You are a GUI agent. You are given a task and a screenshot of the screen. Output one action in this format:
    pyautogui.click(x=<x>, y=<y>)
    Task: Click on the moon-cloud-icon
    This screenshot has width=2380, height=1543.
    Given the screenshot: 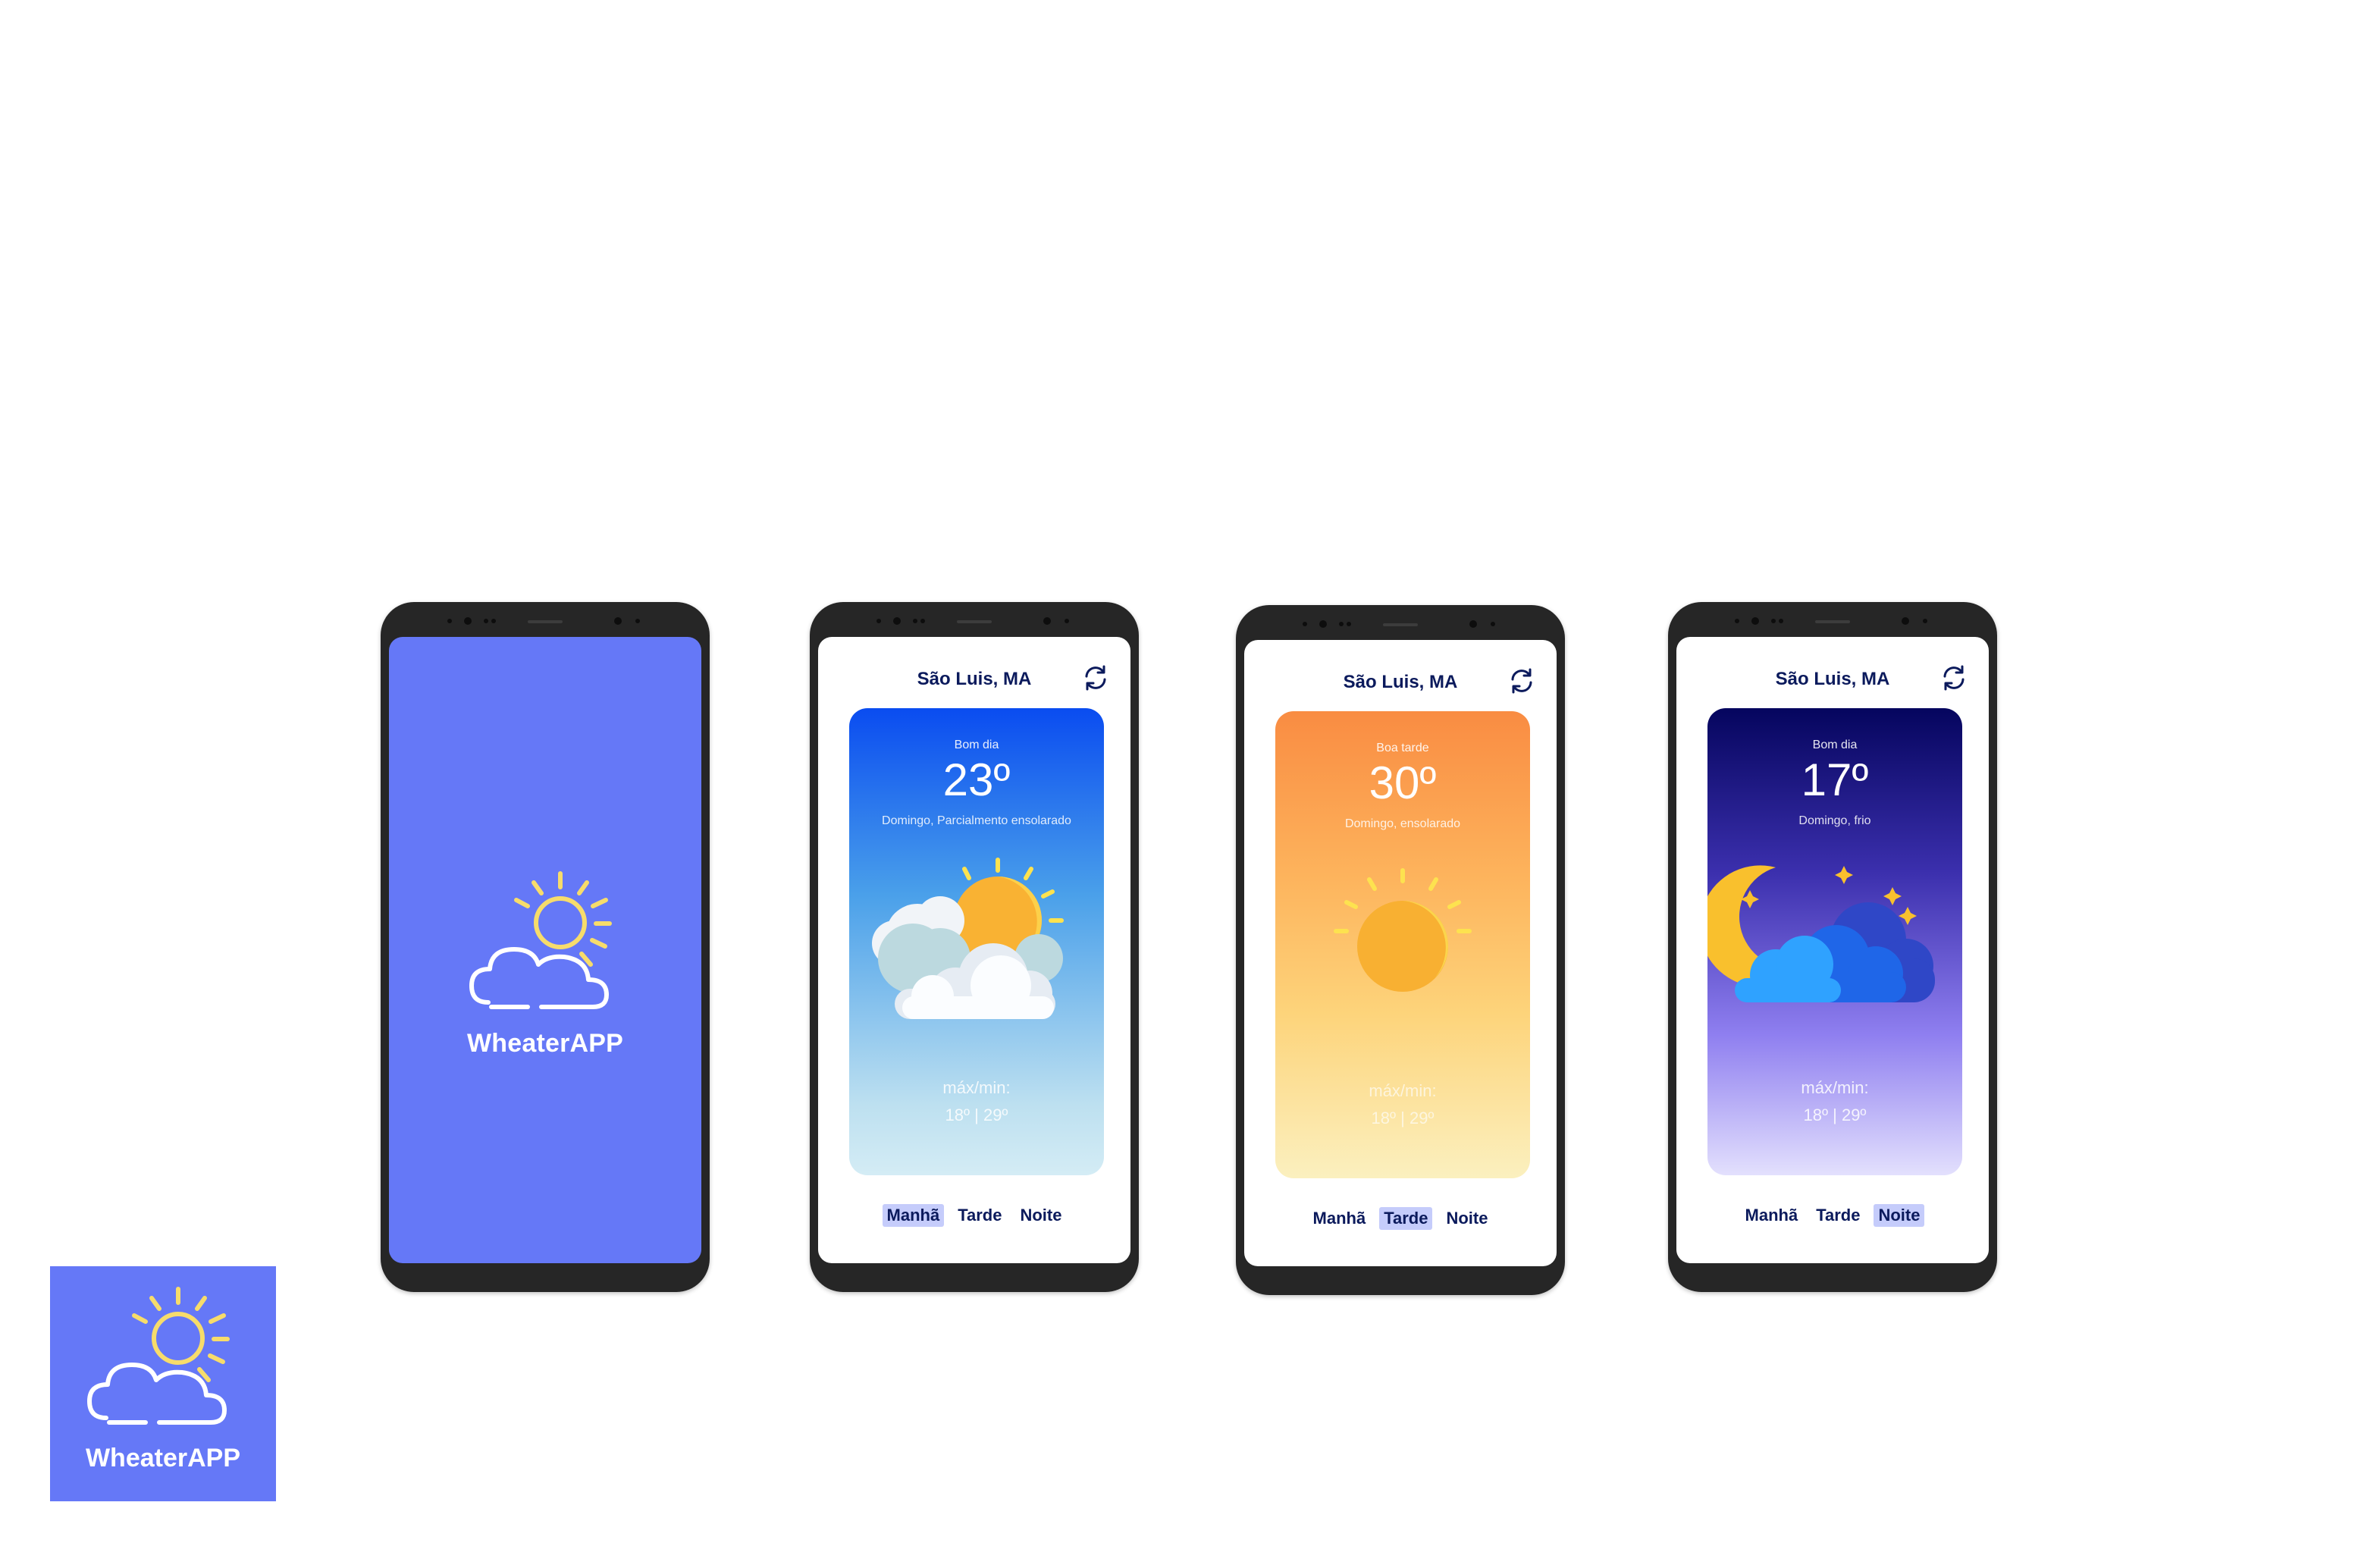 What is the action you would take?
    pyautogui.click(x=1821, y=934)
    